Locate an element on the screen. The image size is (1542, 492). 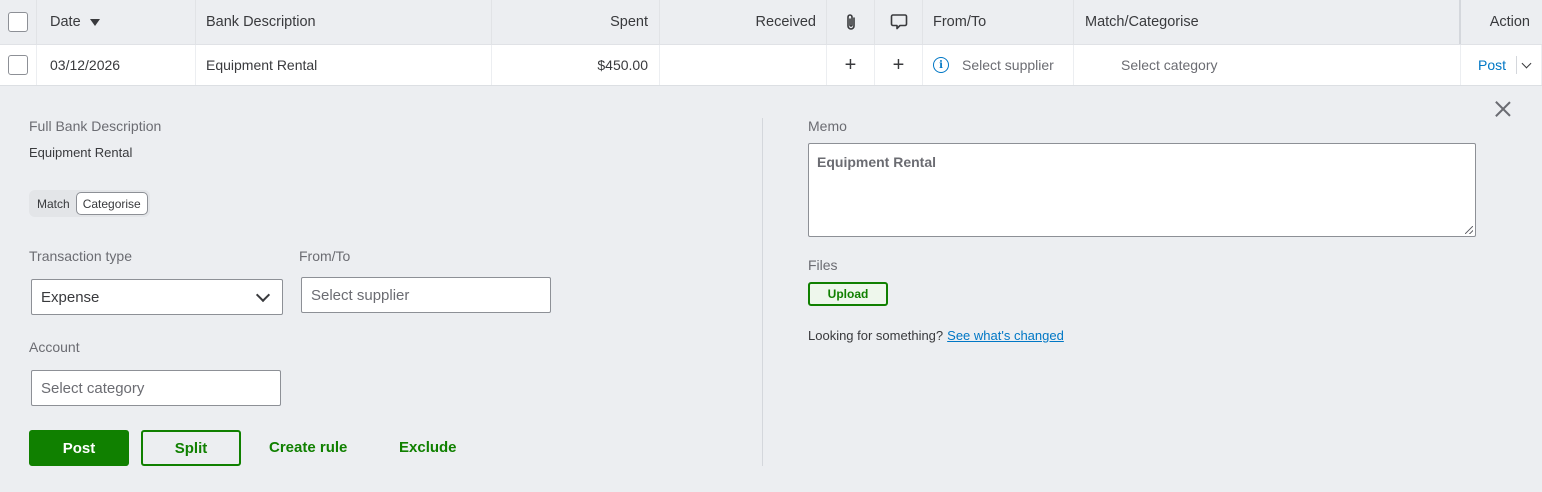
paperclip-icon is located at coordinates (850, 22).